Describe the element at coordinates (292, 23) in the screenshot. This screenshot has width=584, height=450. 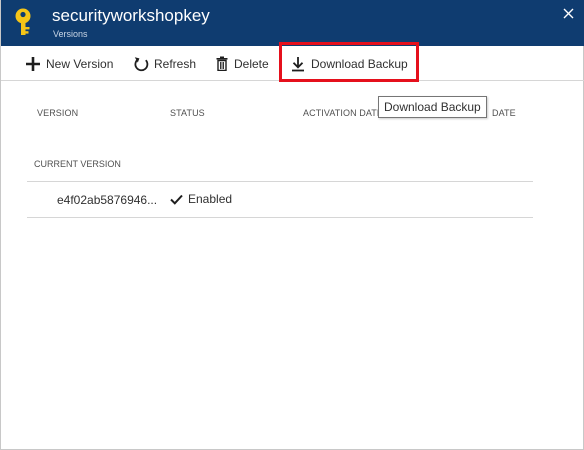
I see `blade-header: securityworkshopkey Versions` at that location.